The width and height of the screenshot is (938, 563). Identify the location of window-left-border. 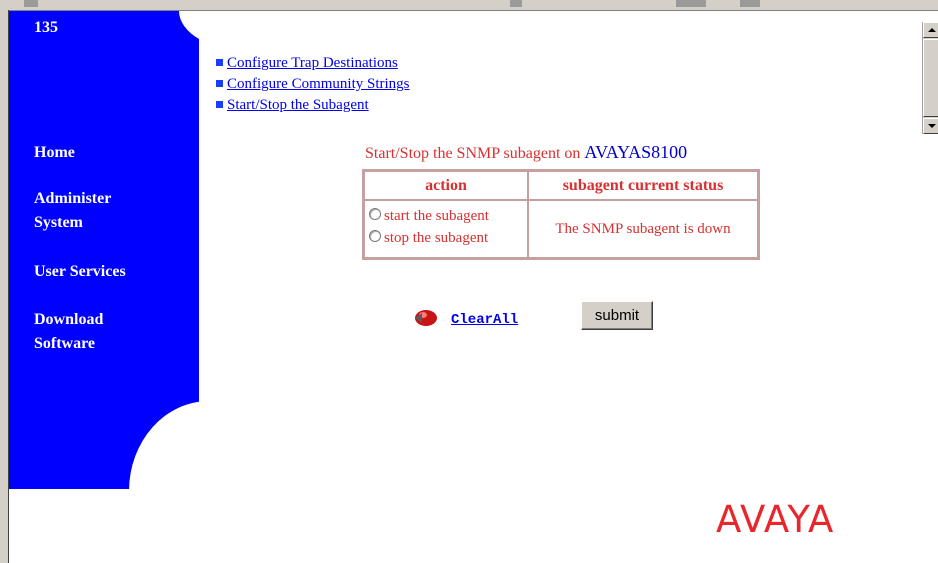
(4, 286).